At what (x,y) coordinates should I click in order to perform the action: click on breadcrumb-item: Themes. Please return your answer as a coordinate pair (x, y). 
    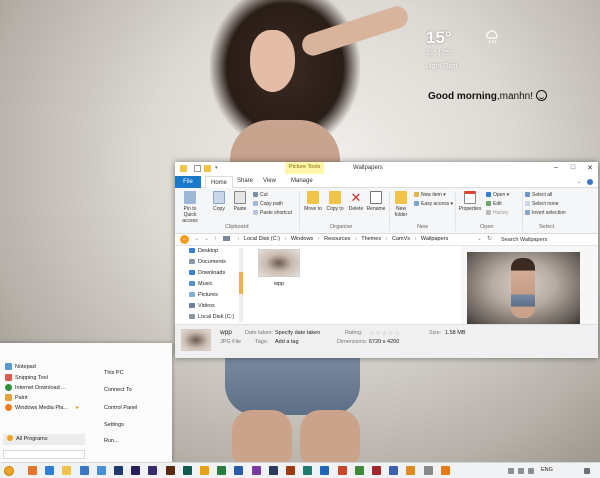
    Looking at the image, I should click on (371, 239).